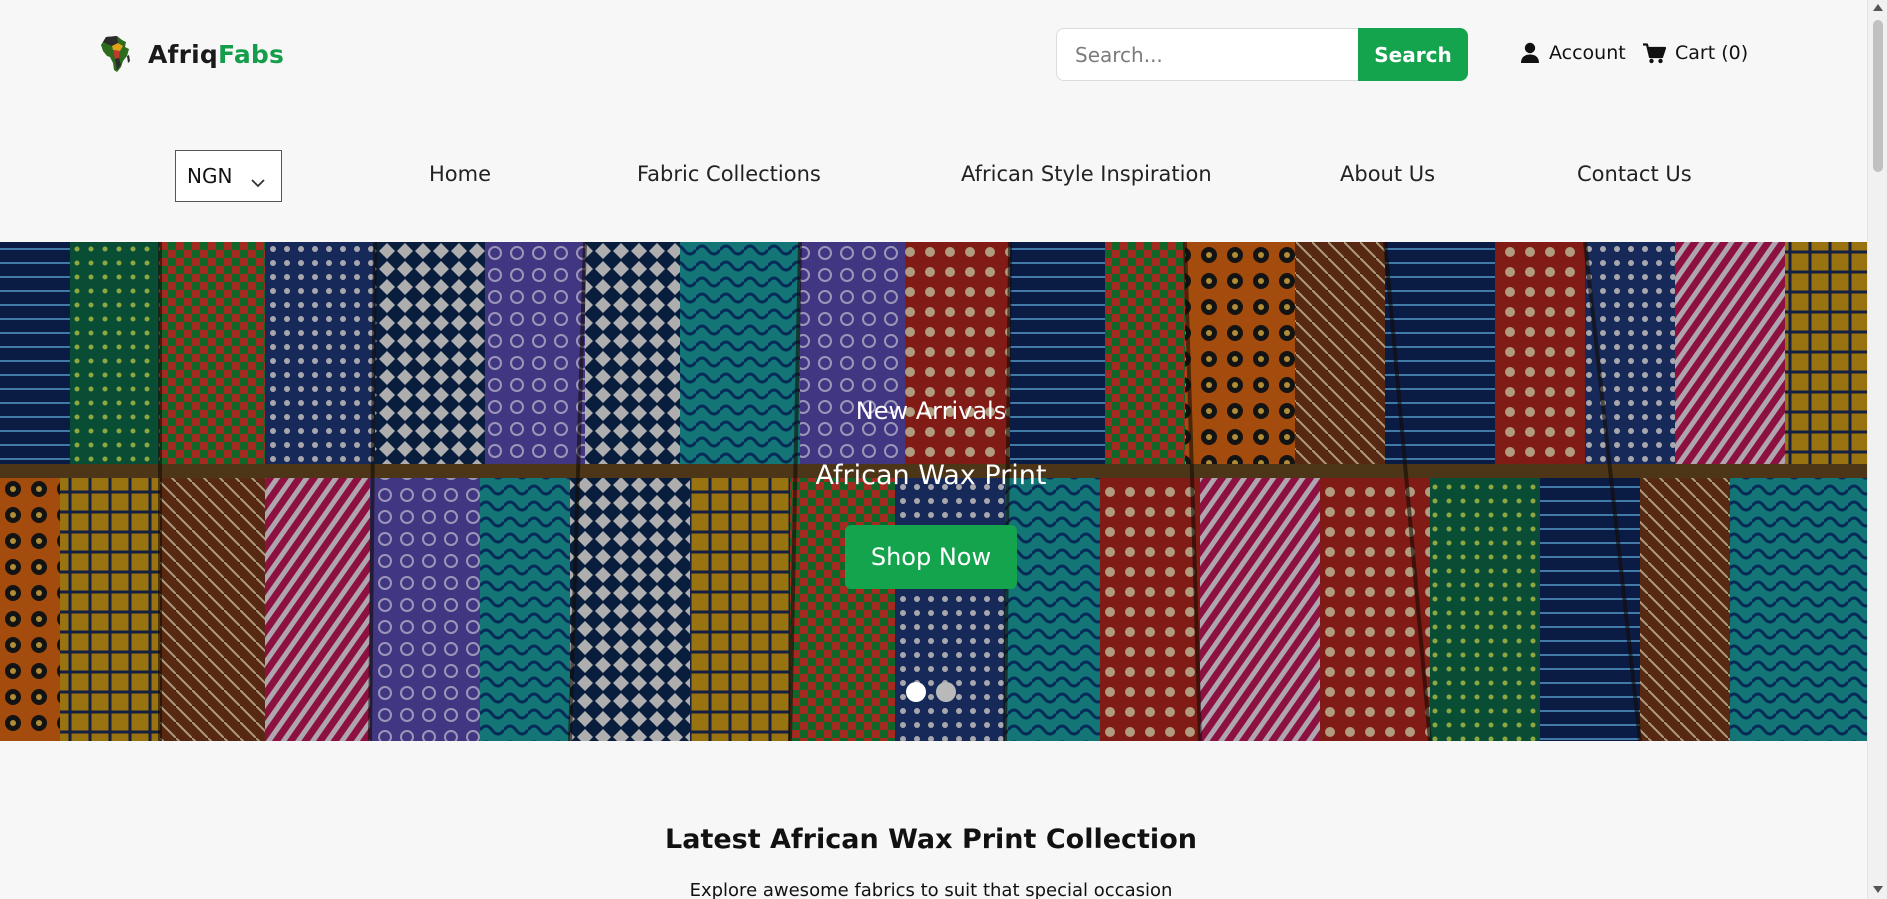  Describe the element at coordinates (1878, 889) in the screenshot. I see `scroll-down-icon` at that location.